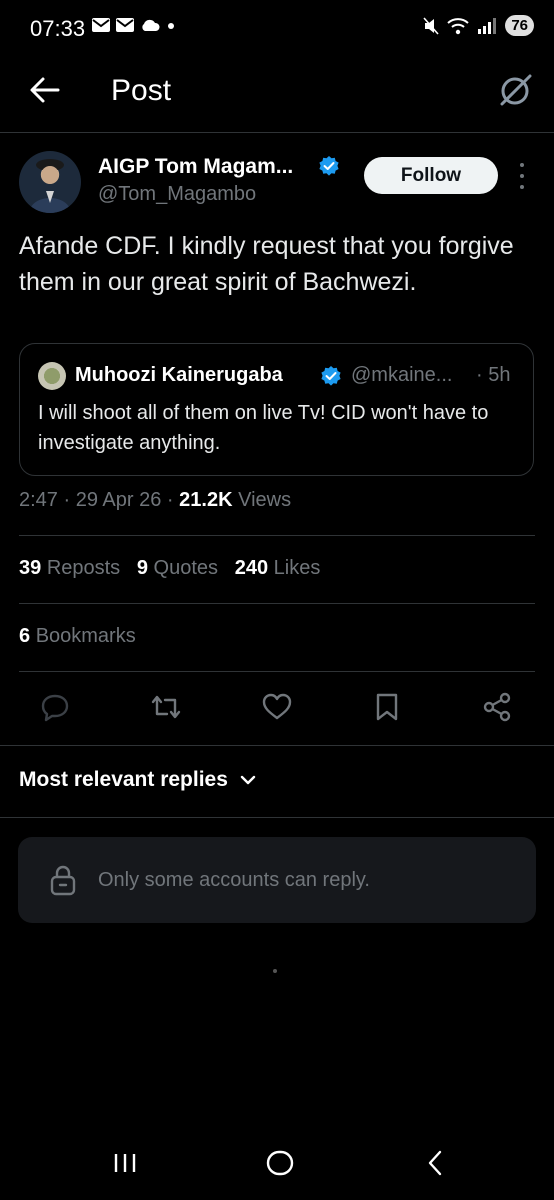 This screenshot has width=554, height=1200. I want to click on share-icon, so click(497, 707).